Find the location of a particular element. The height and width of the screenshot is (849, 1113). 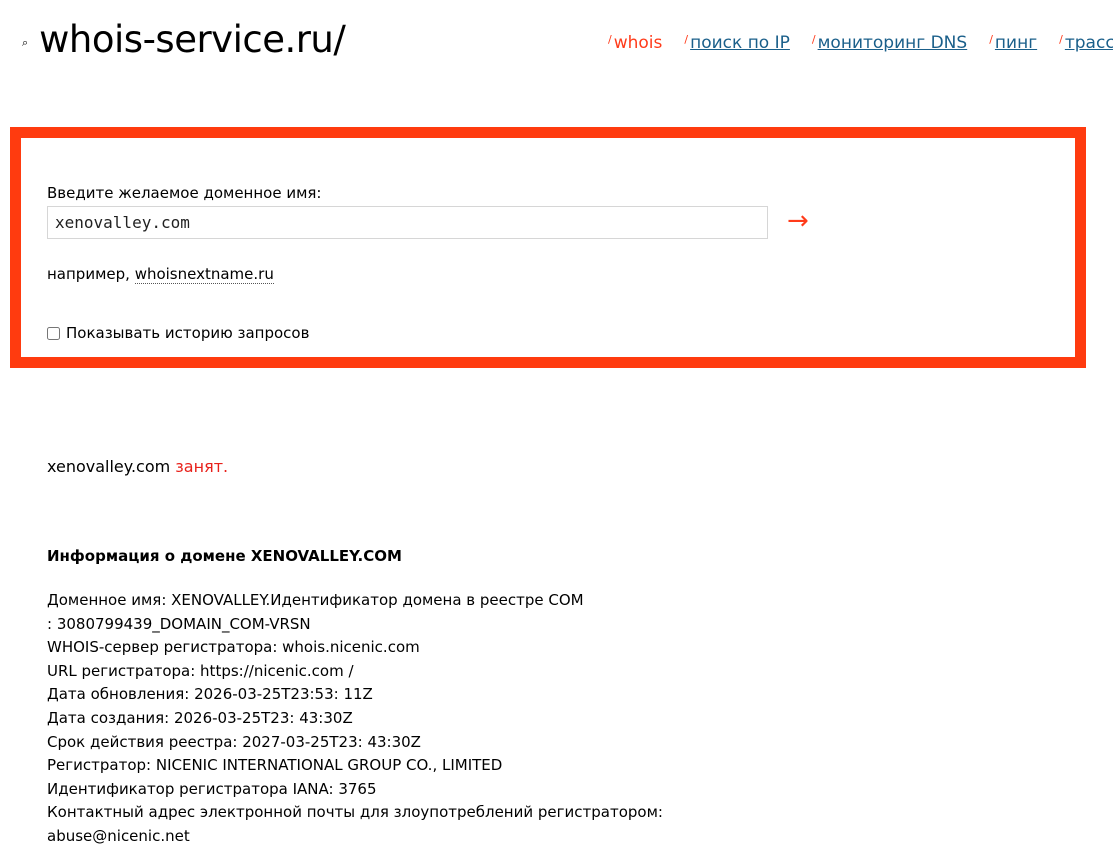

nav-item-whois: / whois is located at coordinates (635, 43).